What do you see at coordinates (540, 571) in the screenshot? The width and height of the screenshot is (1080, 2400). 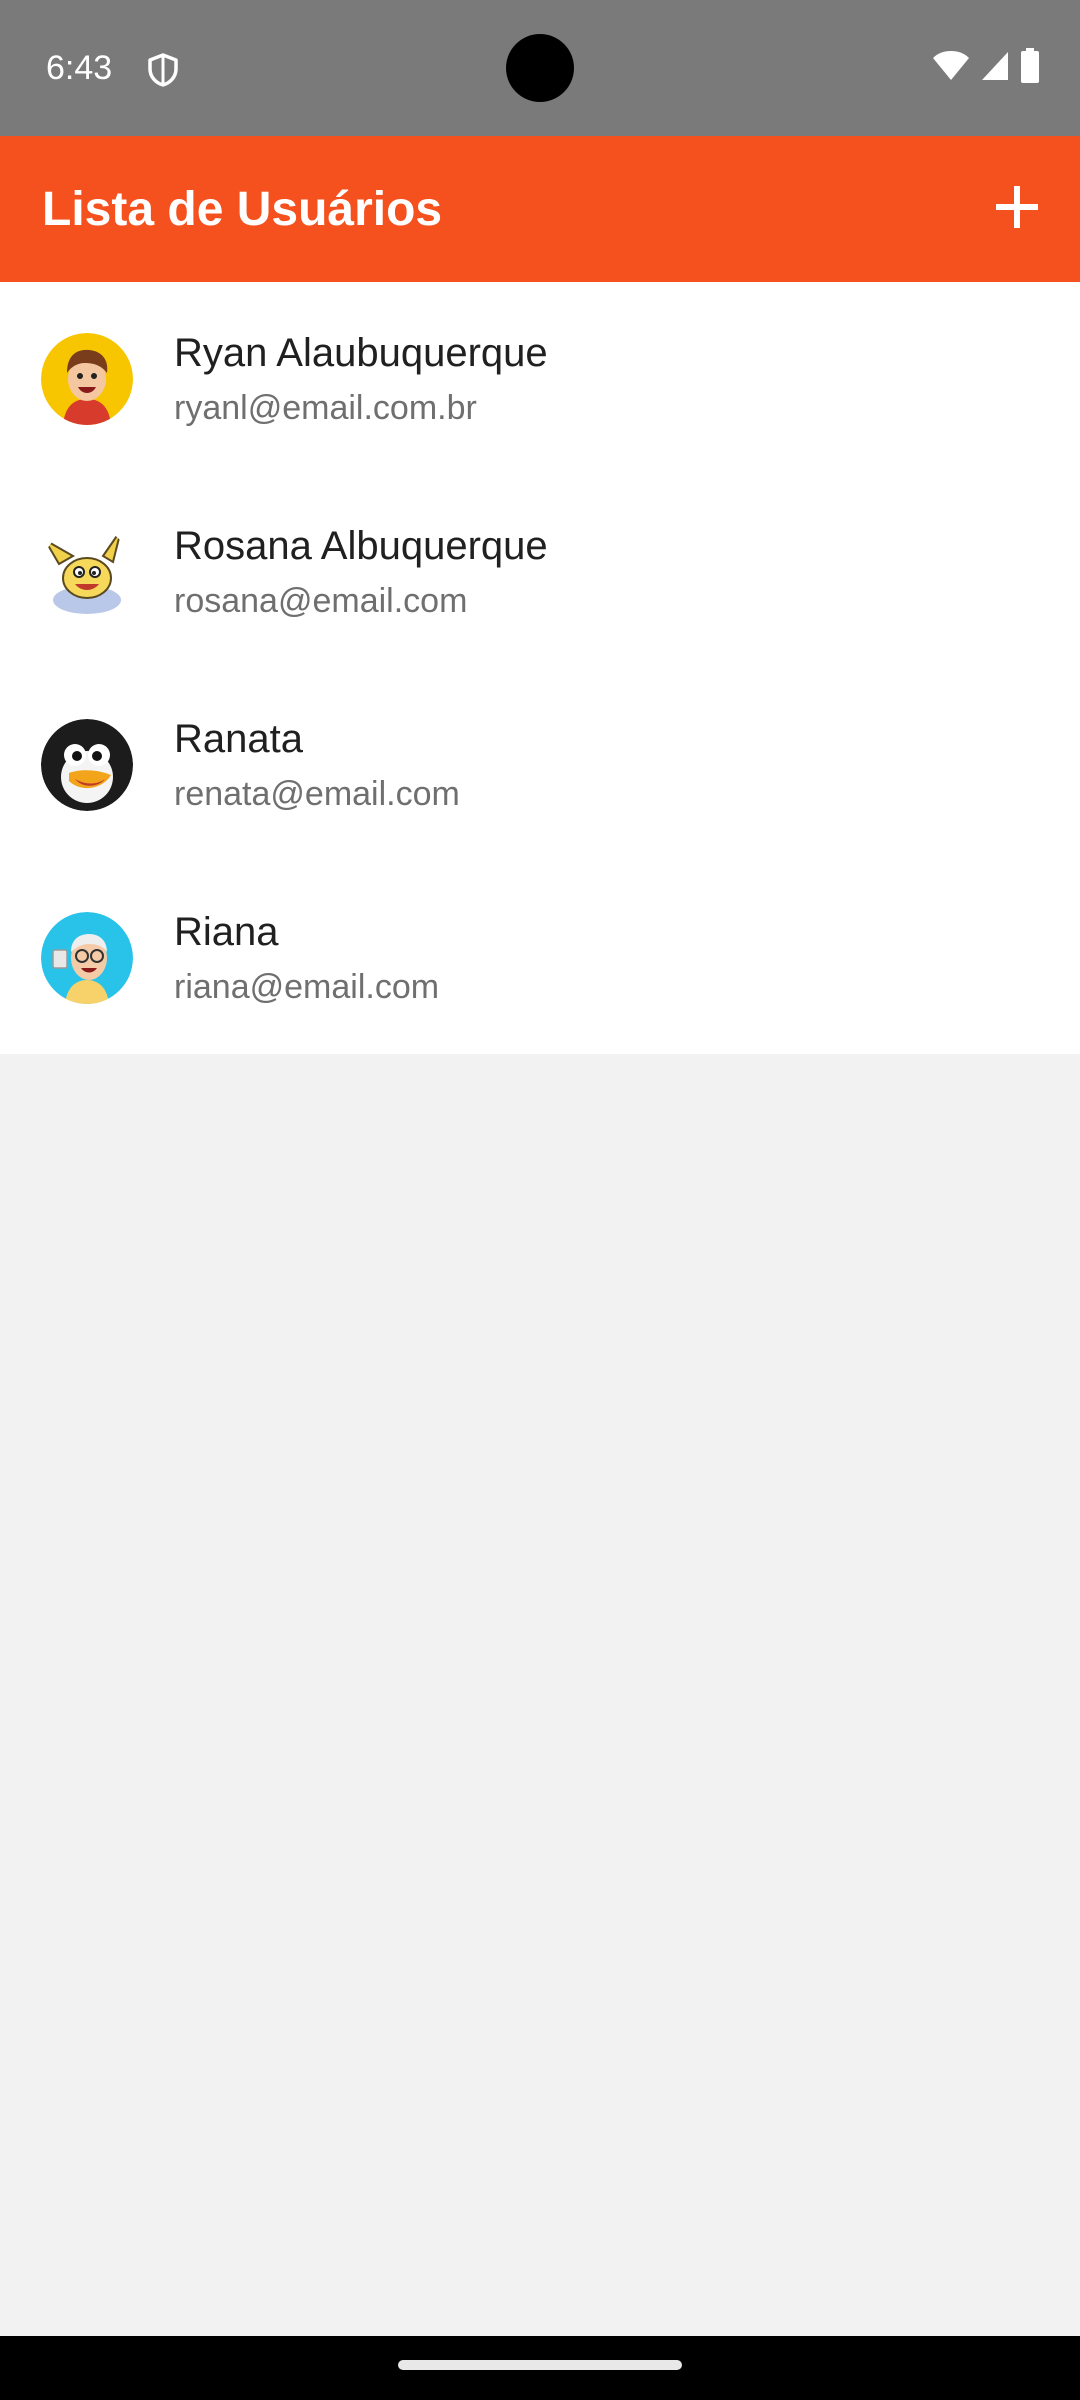 I see `user-list-item: Rosana Albuquerque rosana@email.com` at bounding box center [540, 571].